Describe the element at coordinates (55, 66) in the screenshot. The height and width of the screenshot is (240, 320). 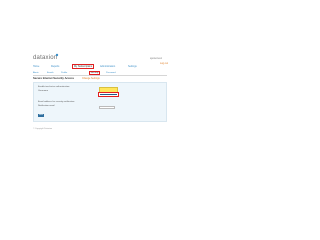
I see `nav-item-reports: Reports` at that location.